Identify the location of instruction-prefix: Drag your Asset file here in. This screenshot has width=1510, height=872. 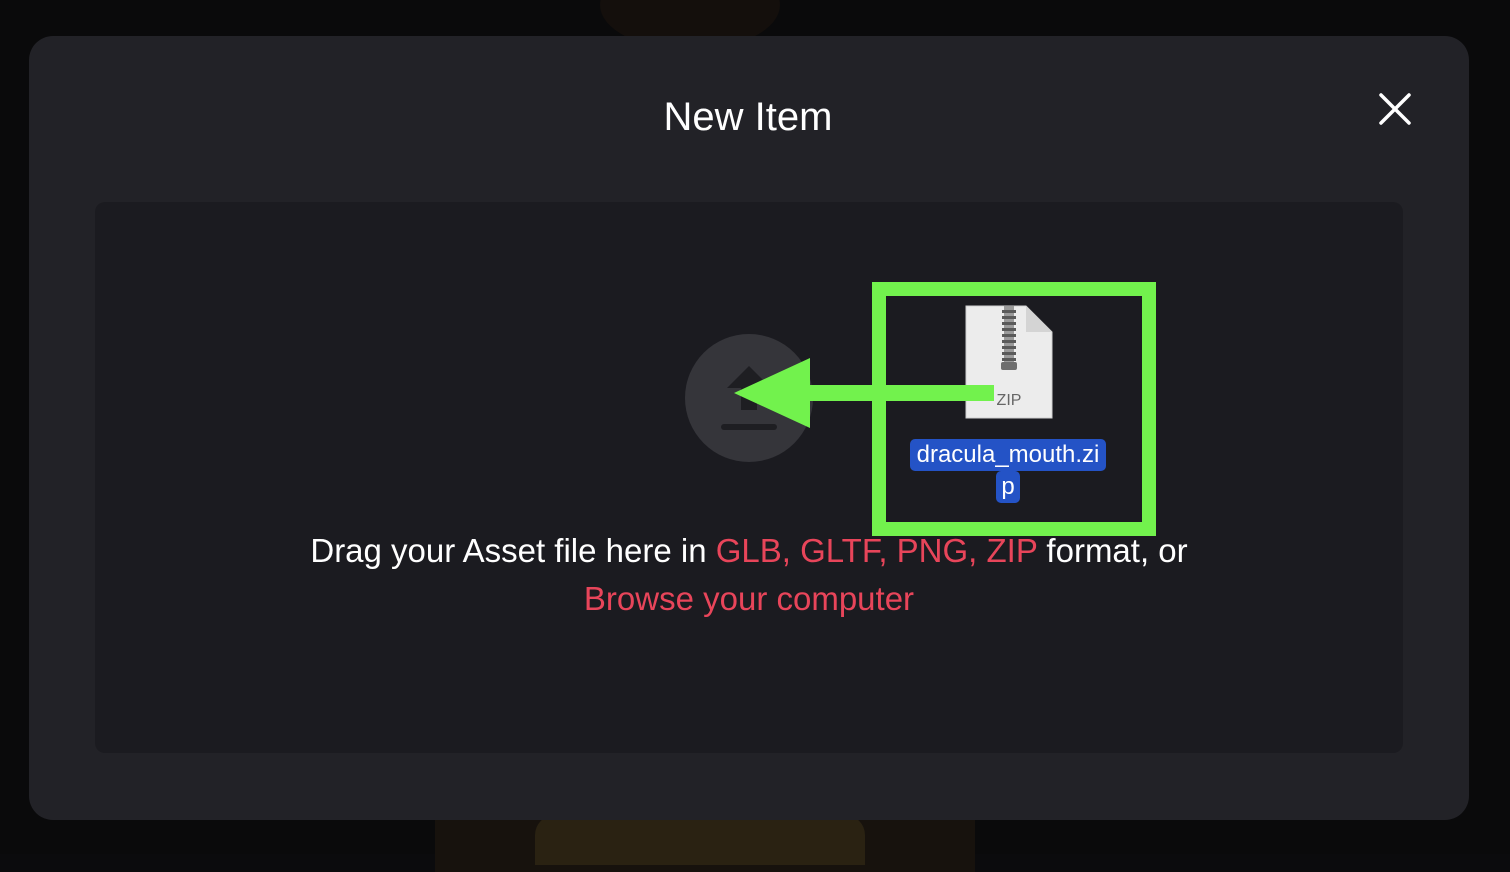
(513, 550).